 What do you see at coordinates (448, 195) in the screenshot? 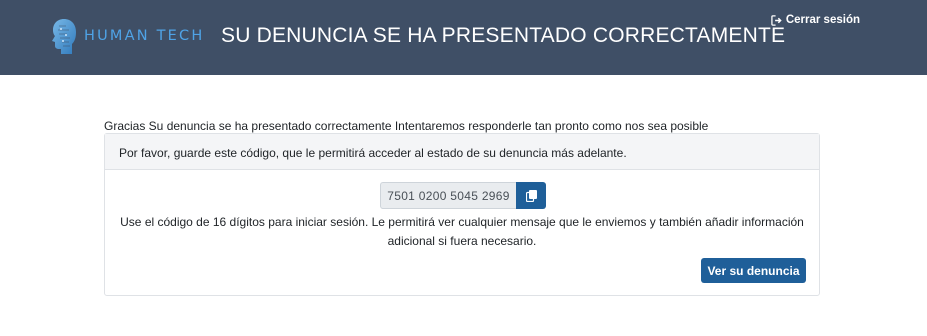
I see `report-code-field: 7501 0200 5045 2969` at bounding box center [448, 195].